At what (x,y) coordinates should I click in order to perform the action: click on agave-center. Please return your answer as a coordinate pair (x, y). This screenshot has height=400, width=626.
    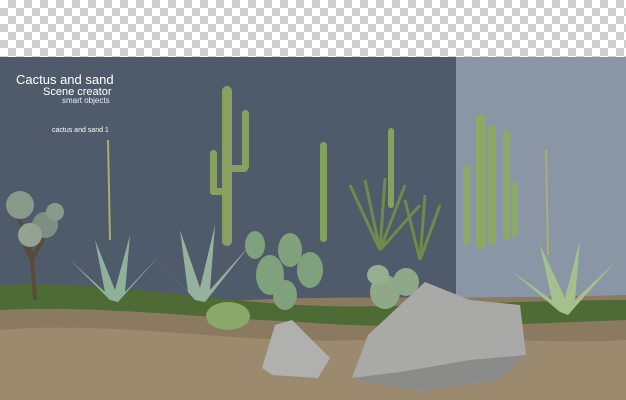
    Looking at the image, I should click on (200, 263).